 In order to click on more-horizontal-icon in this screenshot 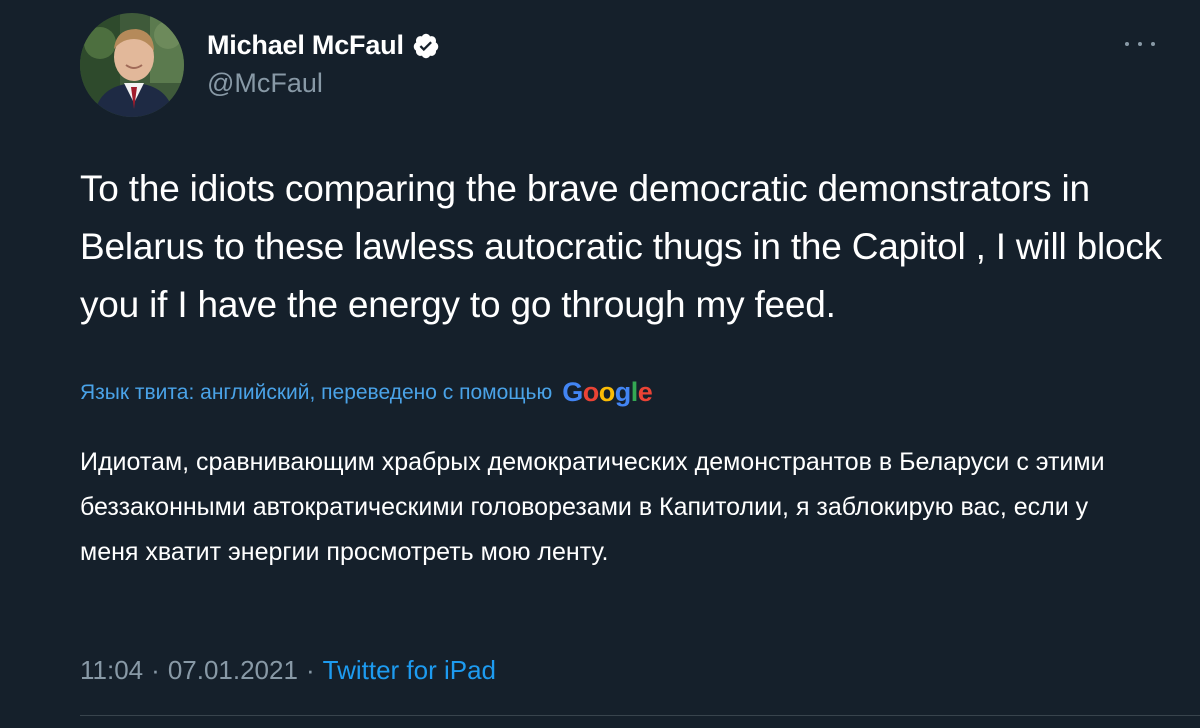, I will do `click(1127, 44)`.